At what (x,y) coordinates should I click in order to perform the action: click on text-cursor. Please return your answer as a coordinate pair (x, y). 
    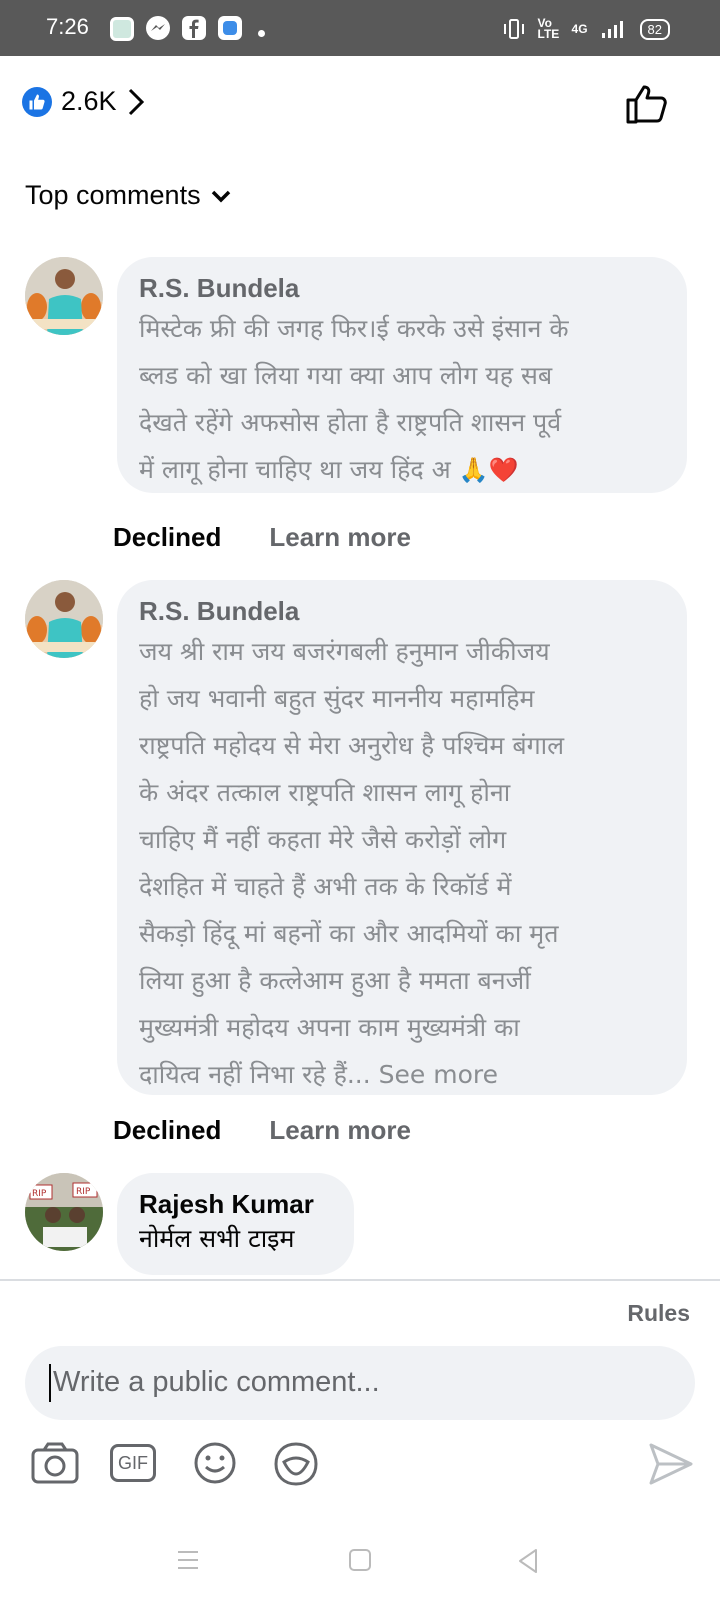
    Looking at the image, I should click on (50, 1383).